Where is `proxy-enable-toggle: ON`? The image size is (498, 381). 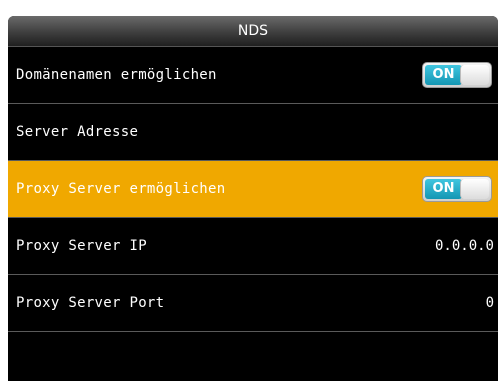 proxy-enable-toggle: ON is located at coordinates (457, 189).